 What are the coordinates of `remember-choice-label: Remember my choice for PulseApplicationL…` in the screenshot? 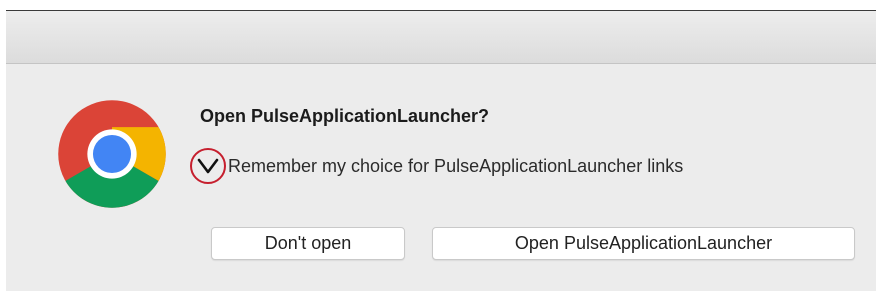 It's located at (455, 166).